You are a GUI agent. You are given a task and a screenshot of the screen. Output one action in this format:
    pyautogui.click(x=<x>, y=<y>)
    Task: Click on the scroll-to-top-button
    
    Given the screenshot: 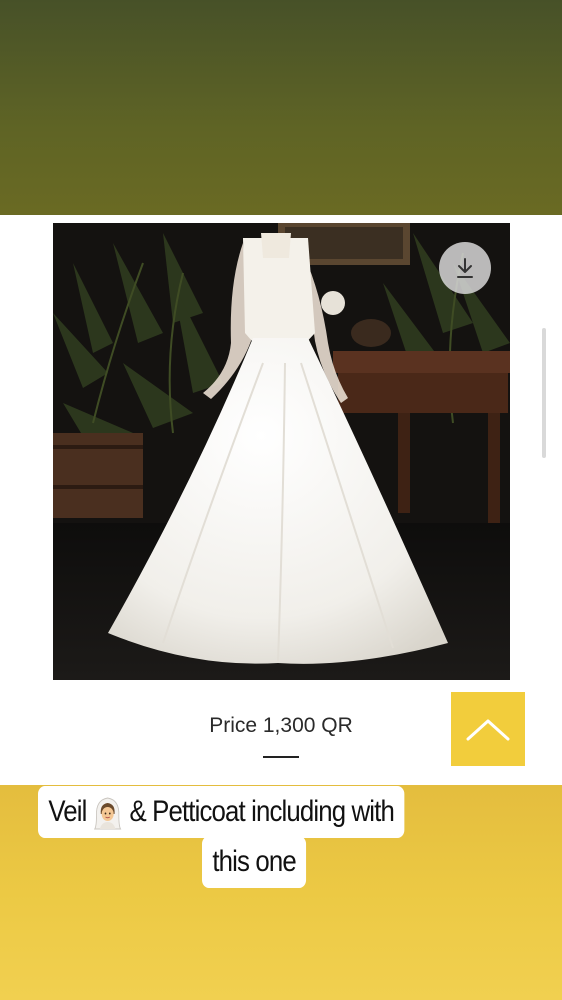 What is the action you would take?
    pyautogui.click(x=488, y=729)
    